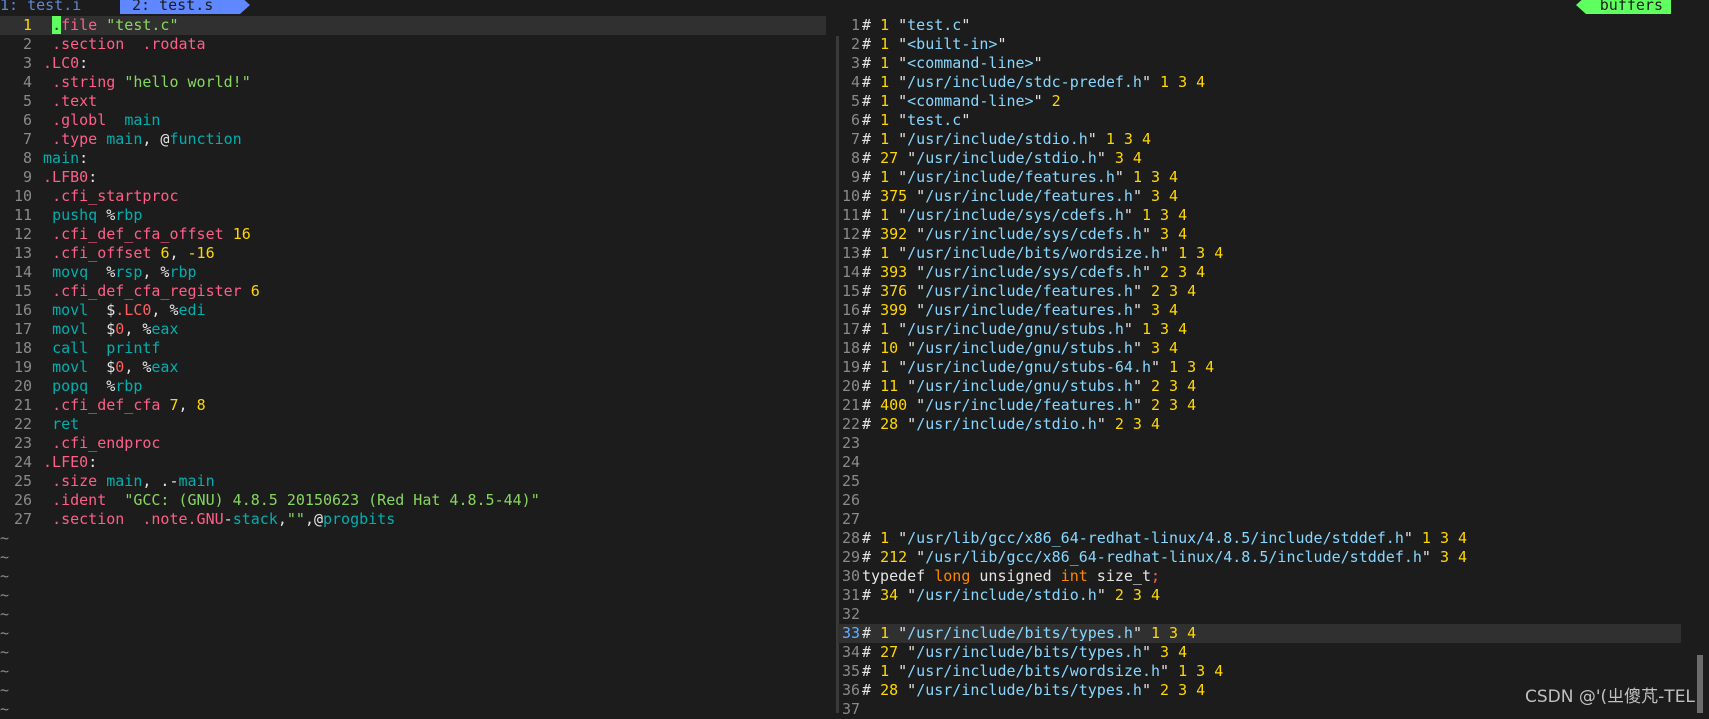  Describe the element at coordinates (1259, 481) in the screenshot. I see `code-line: 25` at that location.